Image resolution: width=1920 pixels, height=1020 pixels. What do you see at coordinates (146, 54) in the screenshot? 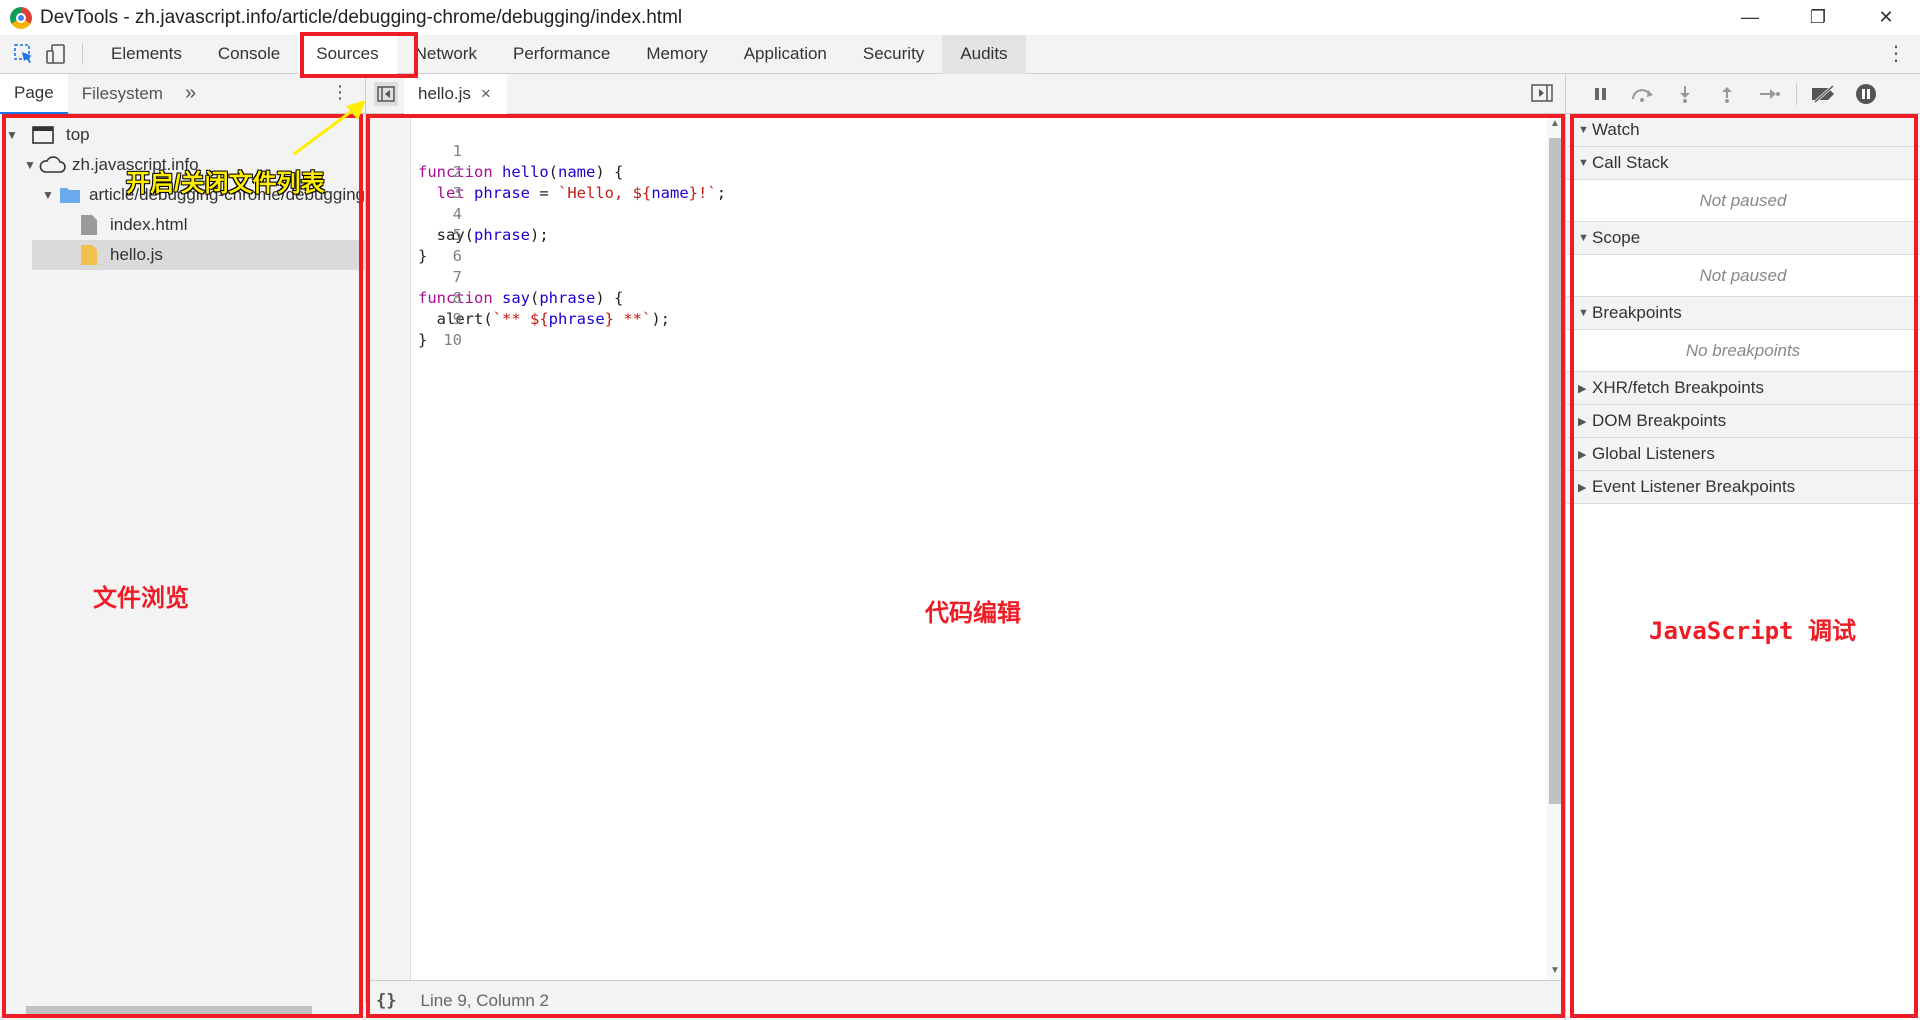
I see `tab-elements: Elements` at bounding box center [146, 54].